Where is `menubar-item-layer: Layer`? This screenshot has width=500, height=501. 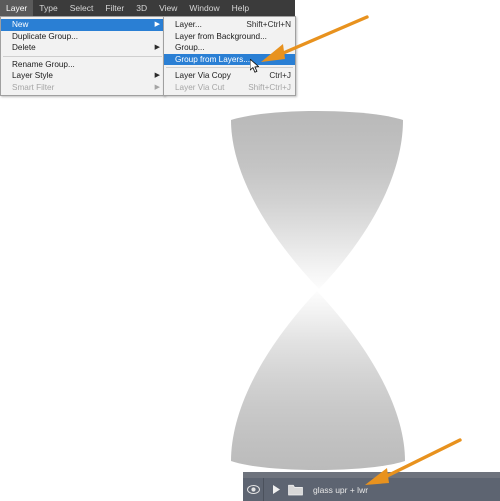
menubar-item-layer: Layer is located at coordinates (17, 8).